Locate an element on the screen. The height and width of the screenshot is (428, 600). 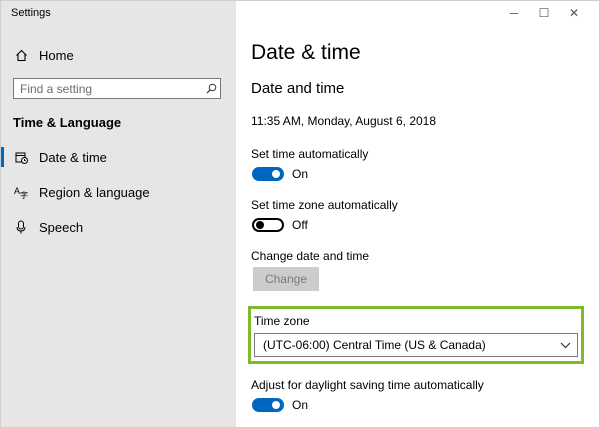
dst-row: On is located at coordinates (279, 405).